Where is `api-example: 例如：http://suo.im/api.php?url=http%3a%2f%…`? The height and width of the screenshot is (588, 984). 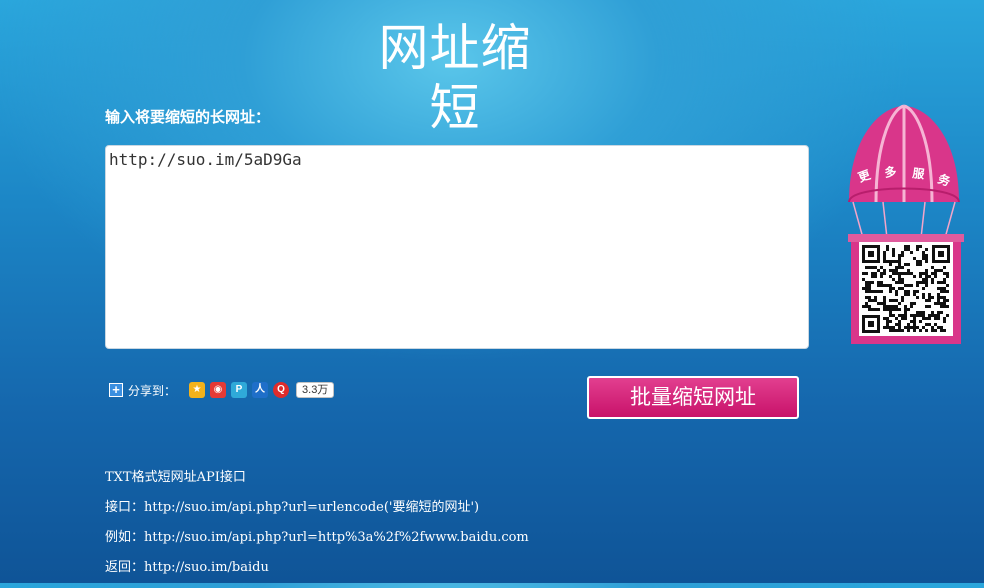
api-example: 例如：http://suo.im/api.php?url=http%3a%2f%… is located at coordinates (317, 537).